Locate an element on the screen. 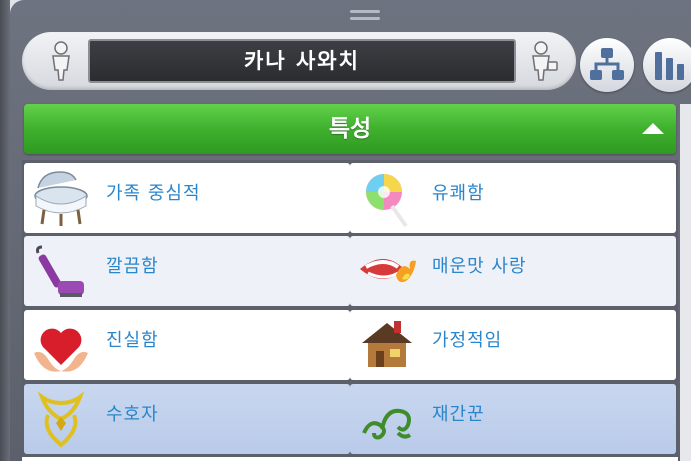 The image size is (691, 461). trait-cheerful: 유쾌함 is located at coordinates (513, 198).